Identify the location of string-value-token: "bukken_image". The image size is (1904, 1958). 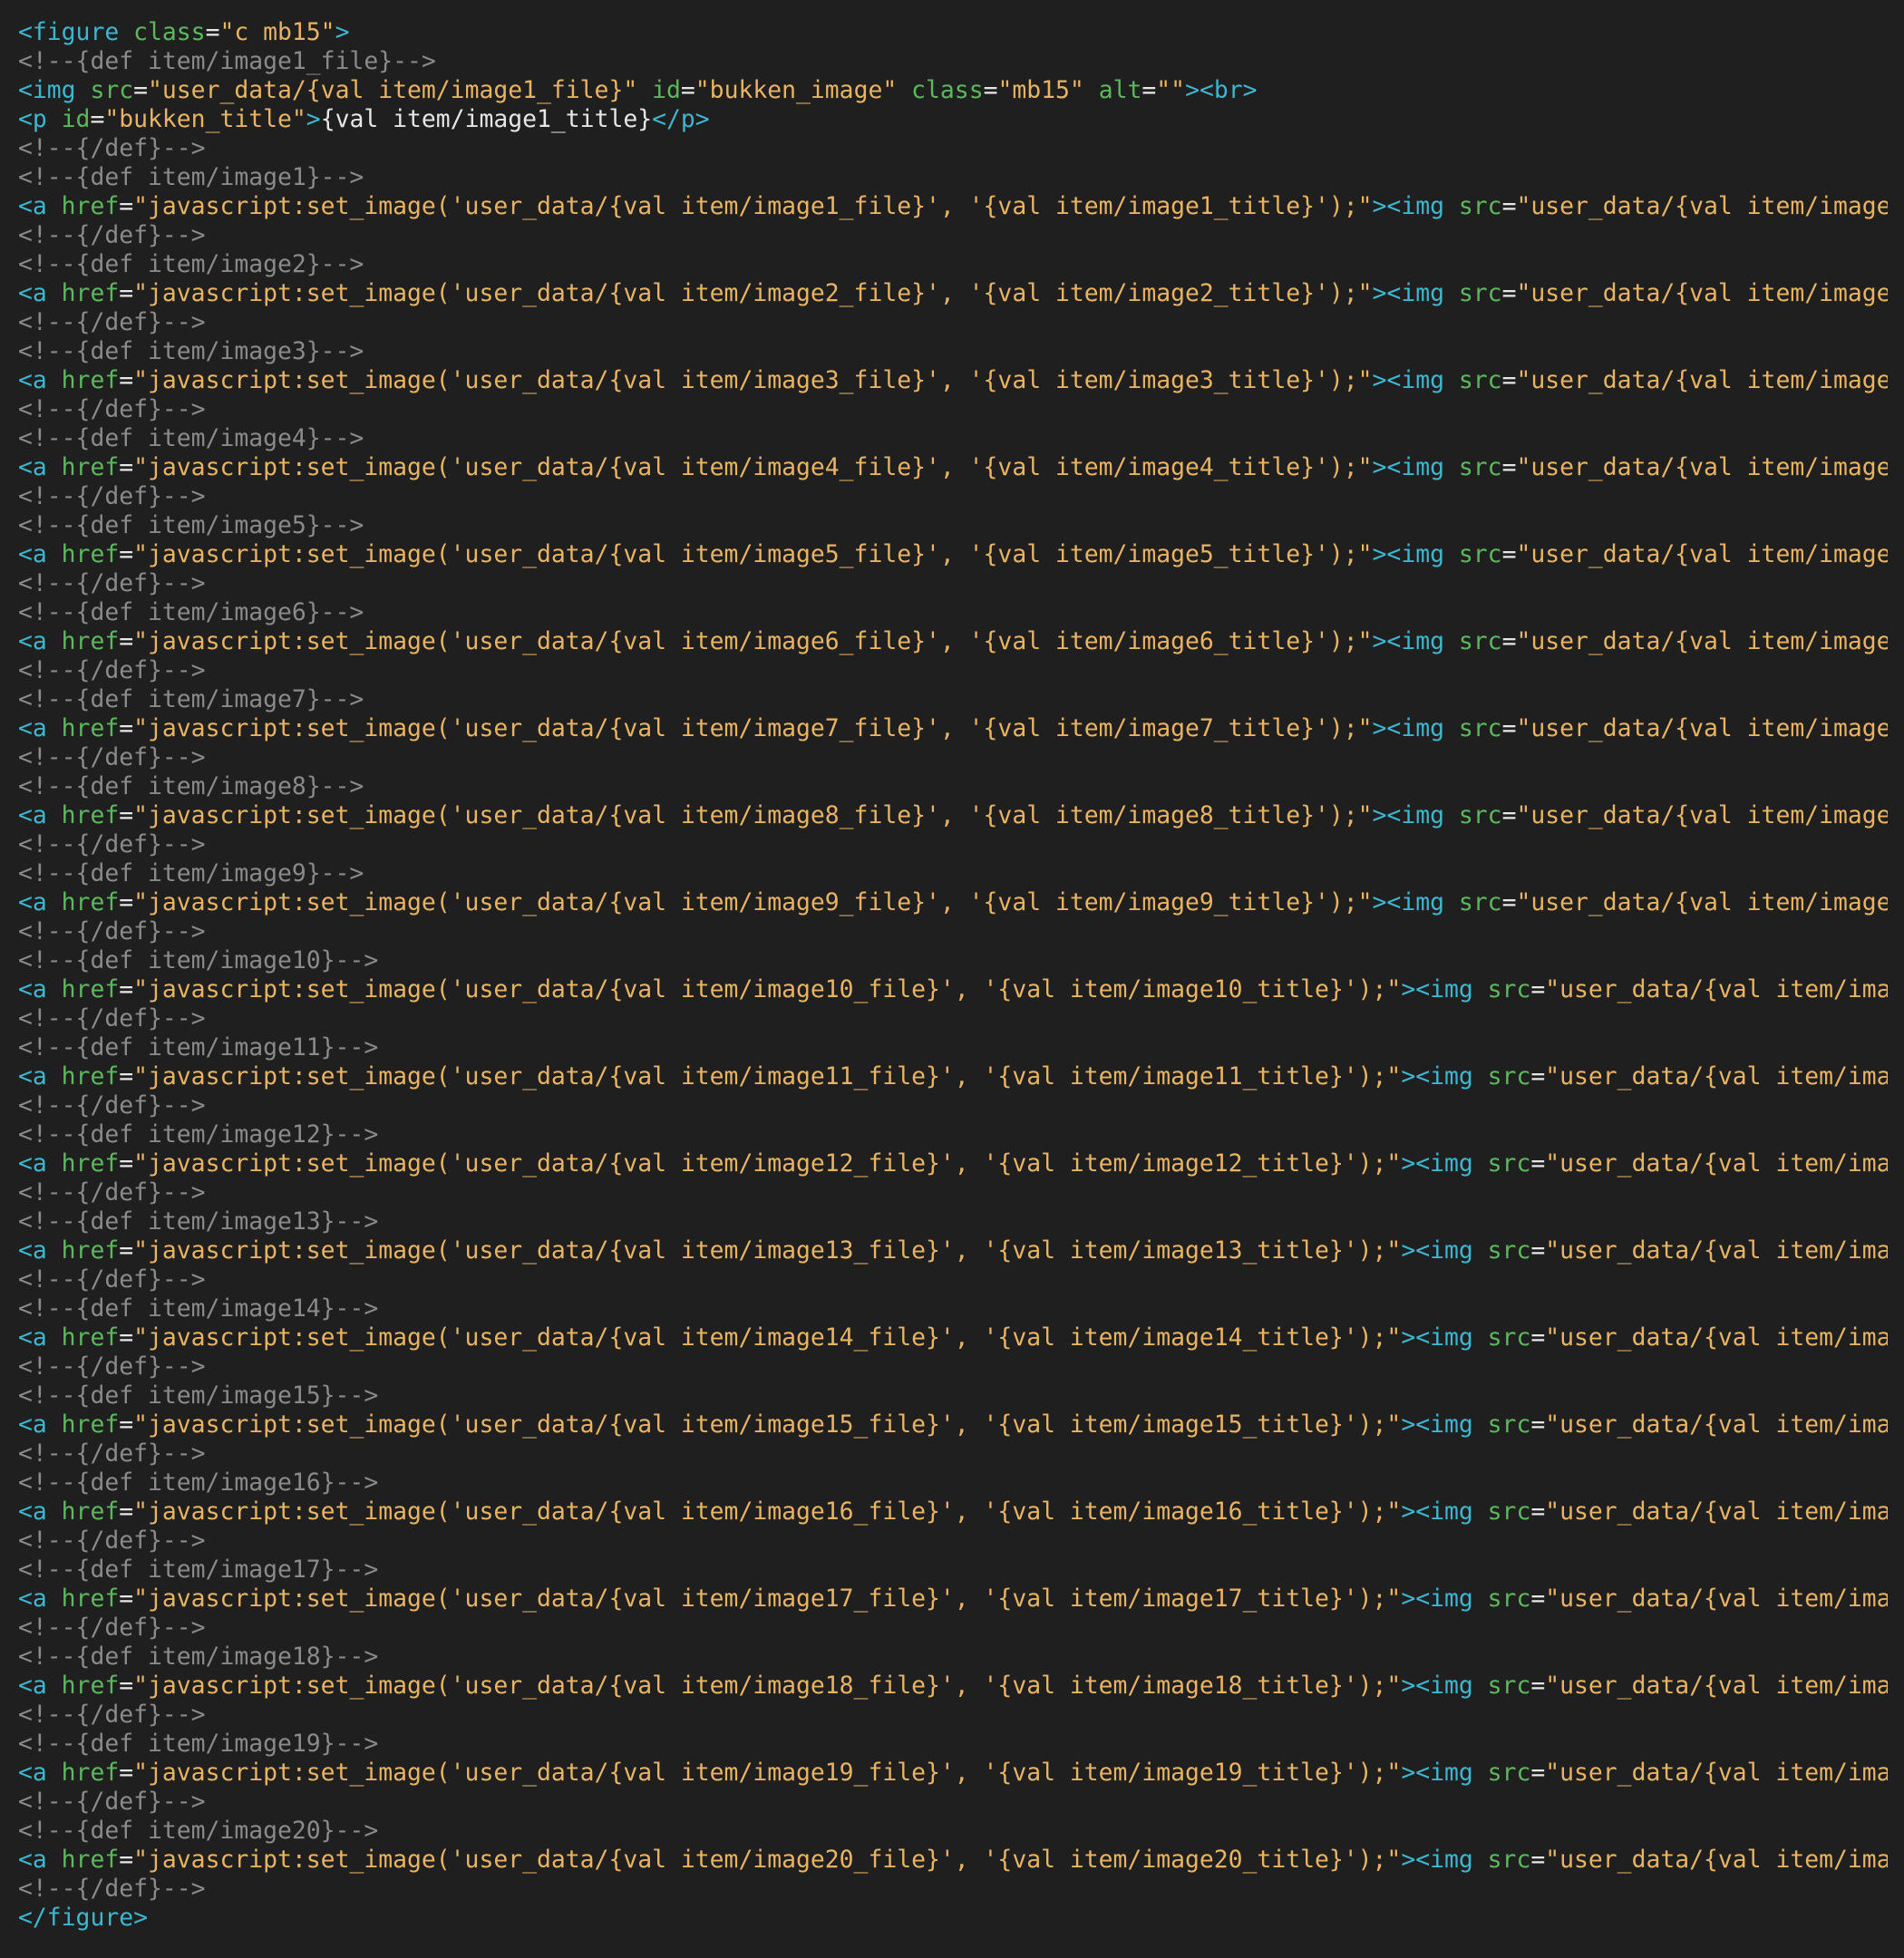
(796, 90).